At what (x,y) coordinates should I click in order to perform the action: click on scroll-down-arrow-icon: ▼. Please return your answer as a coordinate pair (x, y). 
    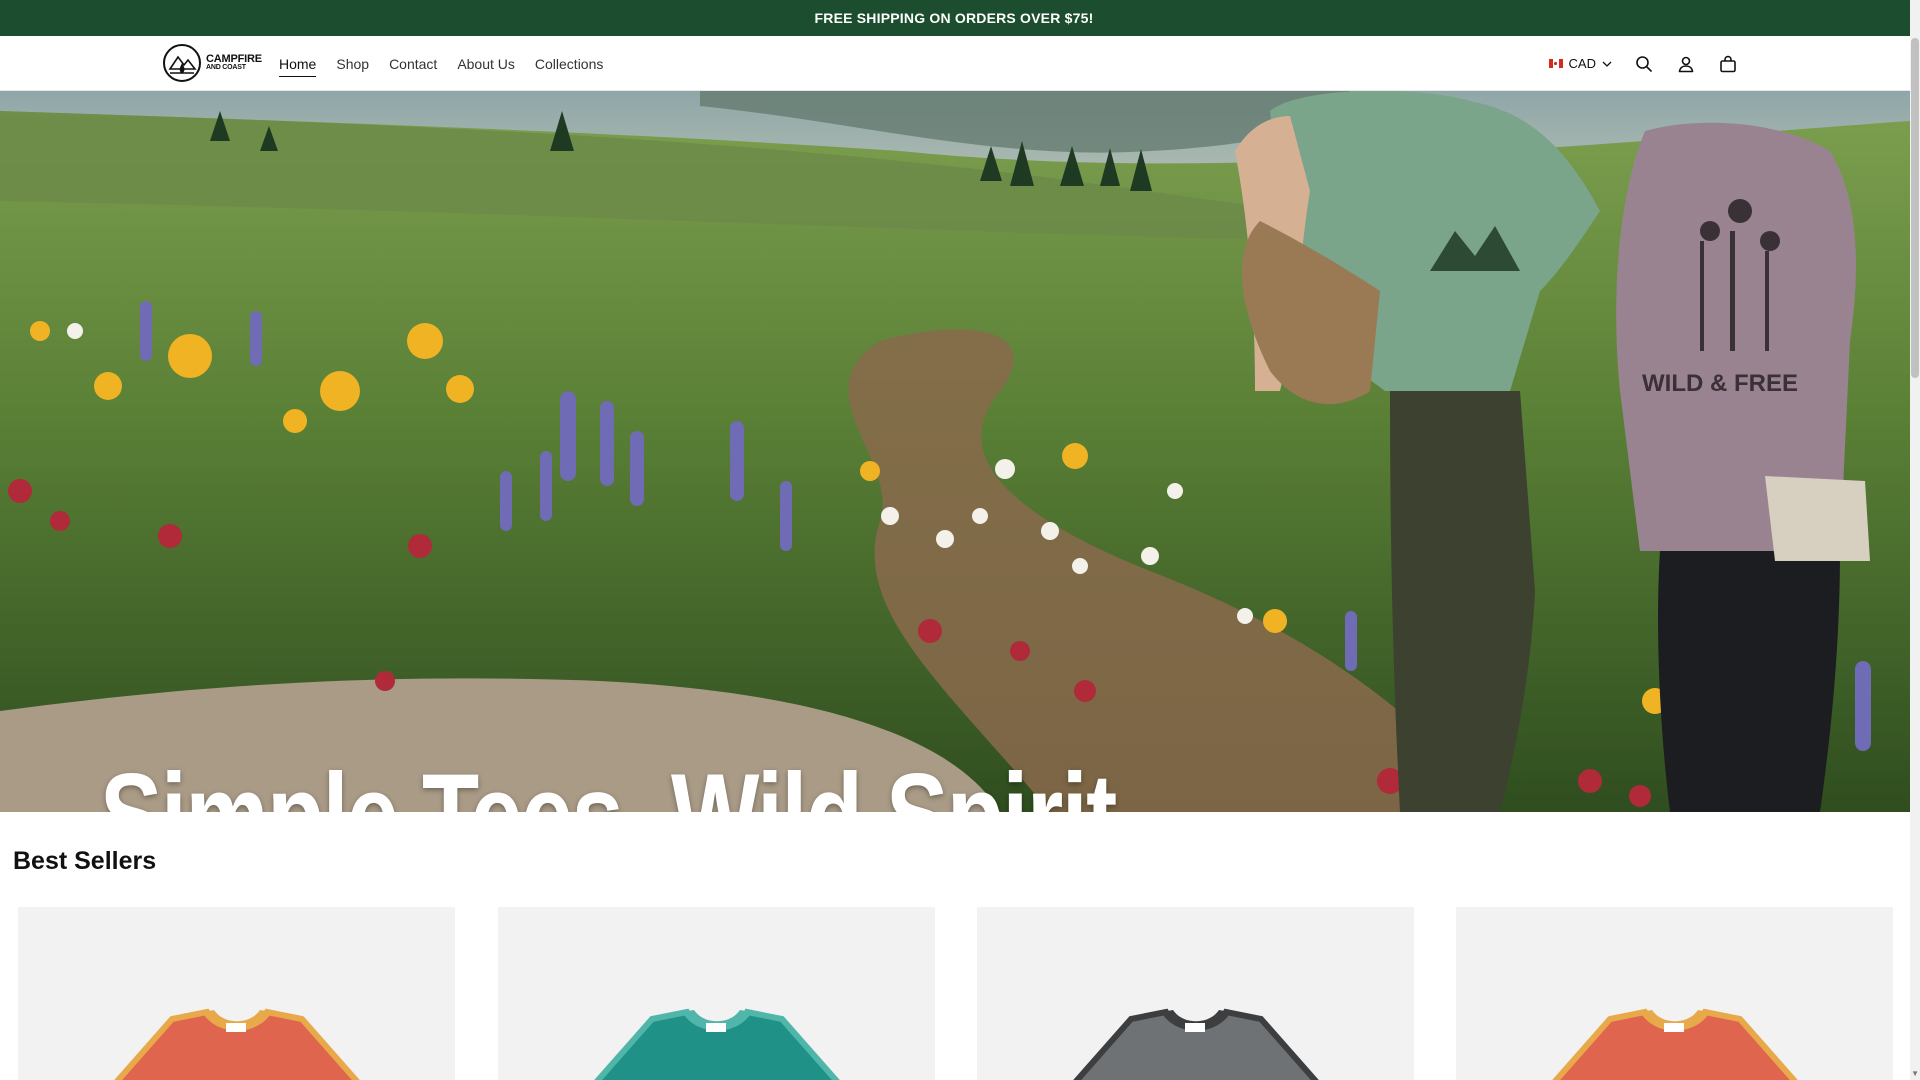
    Looking at the image, I should click on (1915, 1073).